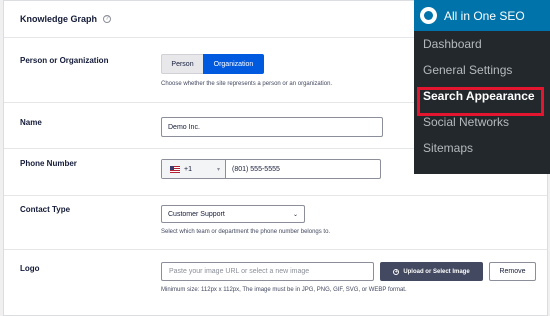  I want to click on card-title: Knowledge Graph, so click(59, 19).